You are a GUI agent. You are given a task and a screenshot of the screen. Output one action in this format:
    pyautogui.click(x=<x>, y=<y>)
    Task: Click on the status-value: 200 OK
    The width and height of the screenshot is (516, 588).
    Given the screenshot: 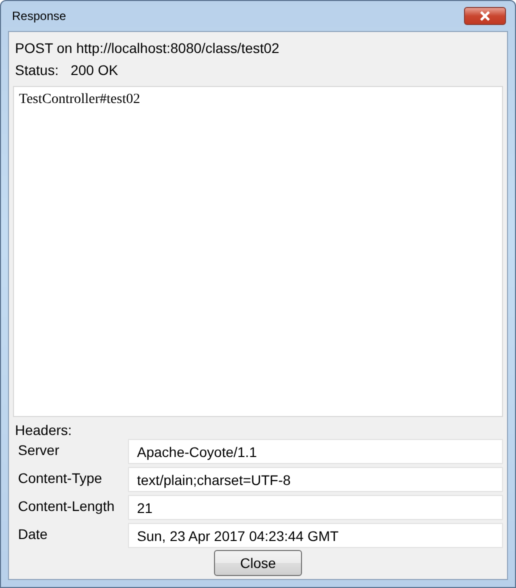 What is the action you would take?
    pyautogui.click(x=94, y=70)
    